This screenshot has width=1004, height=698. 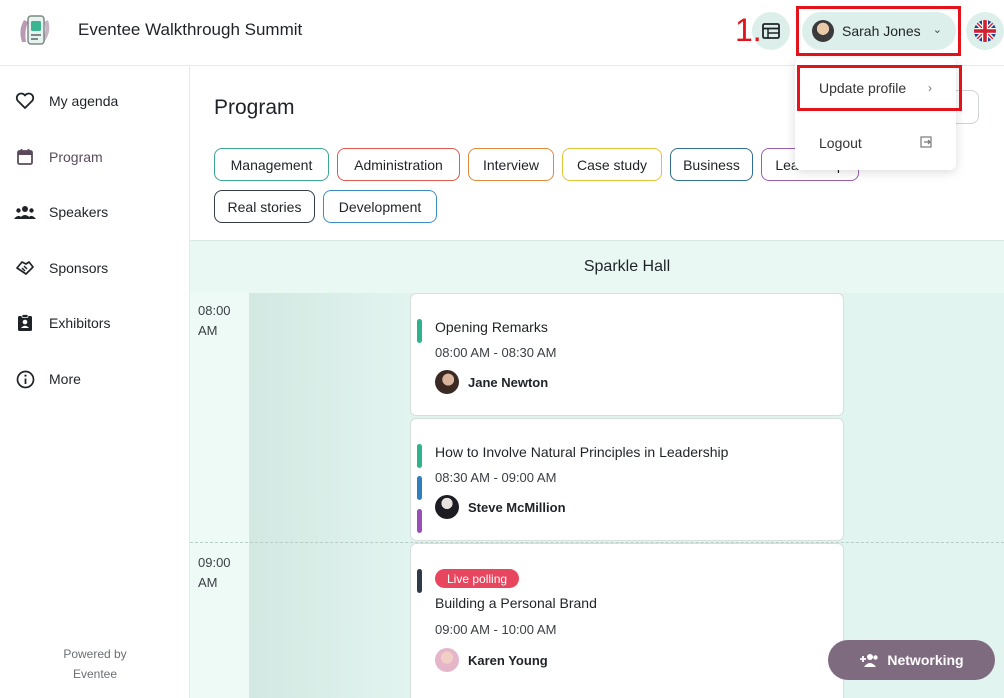 I want to click on sidebar-item-exhibitors: Exhibitors, so click(x=95, y=323).